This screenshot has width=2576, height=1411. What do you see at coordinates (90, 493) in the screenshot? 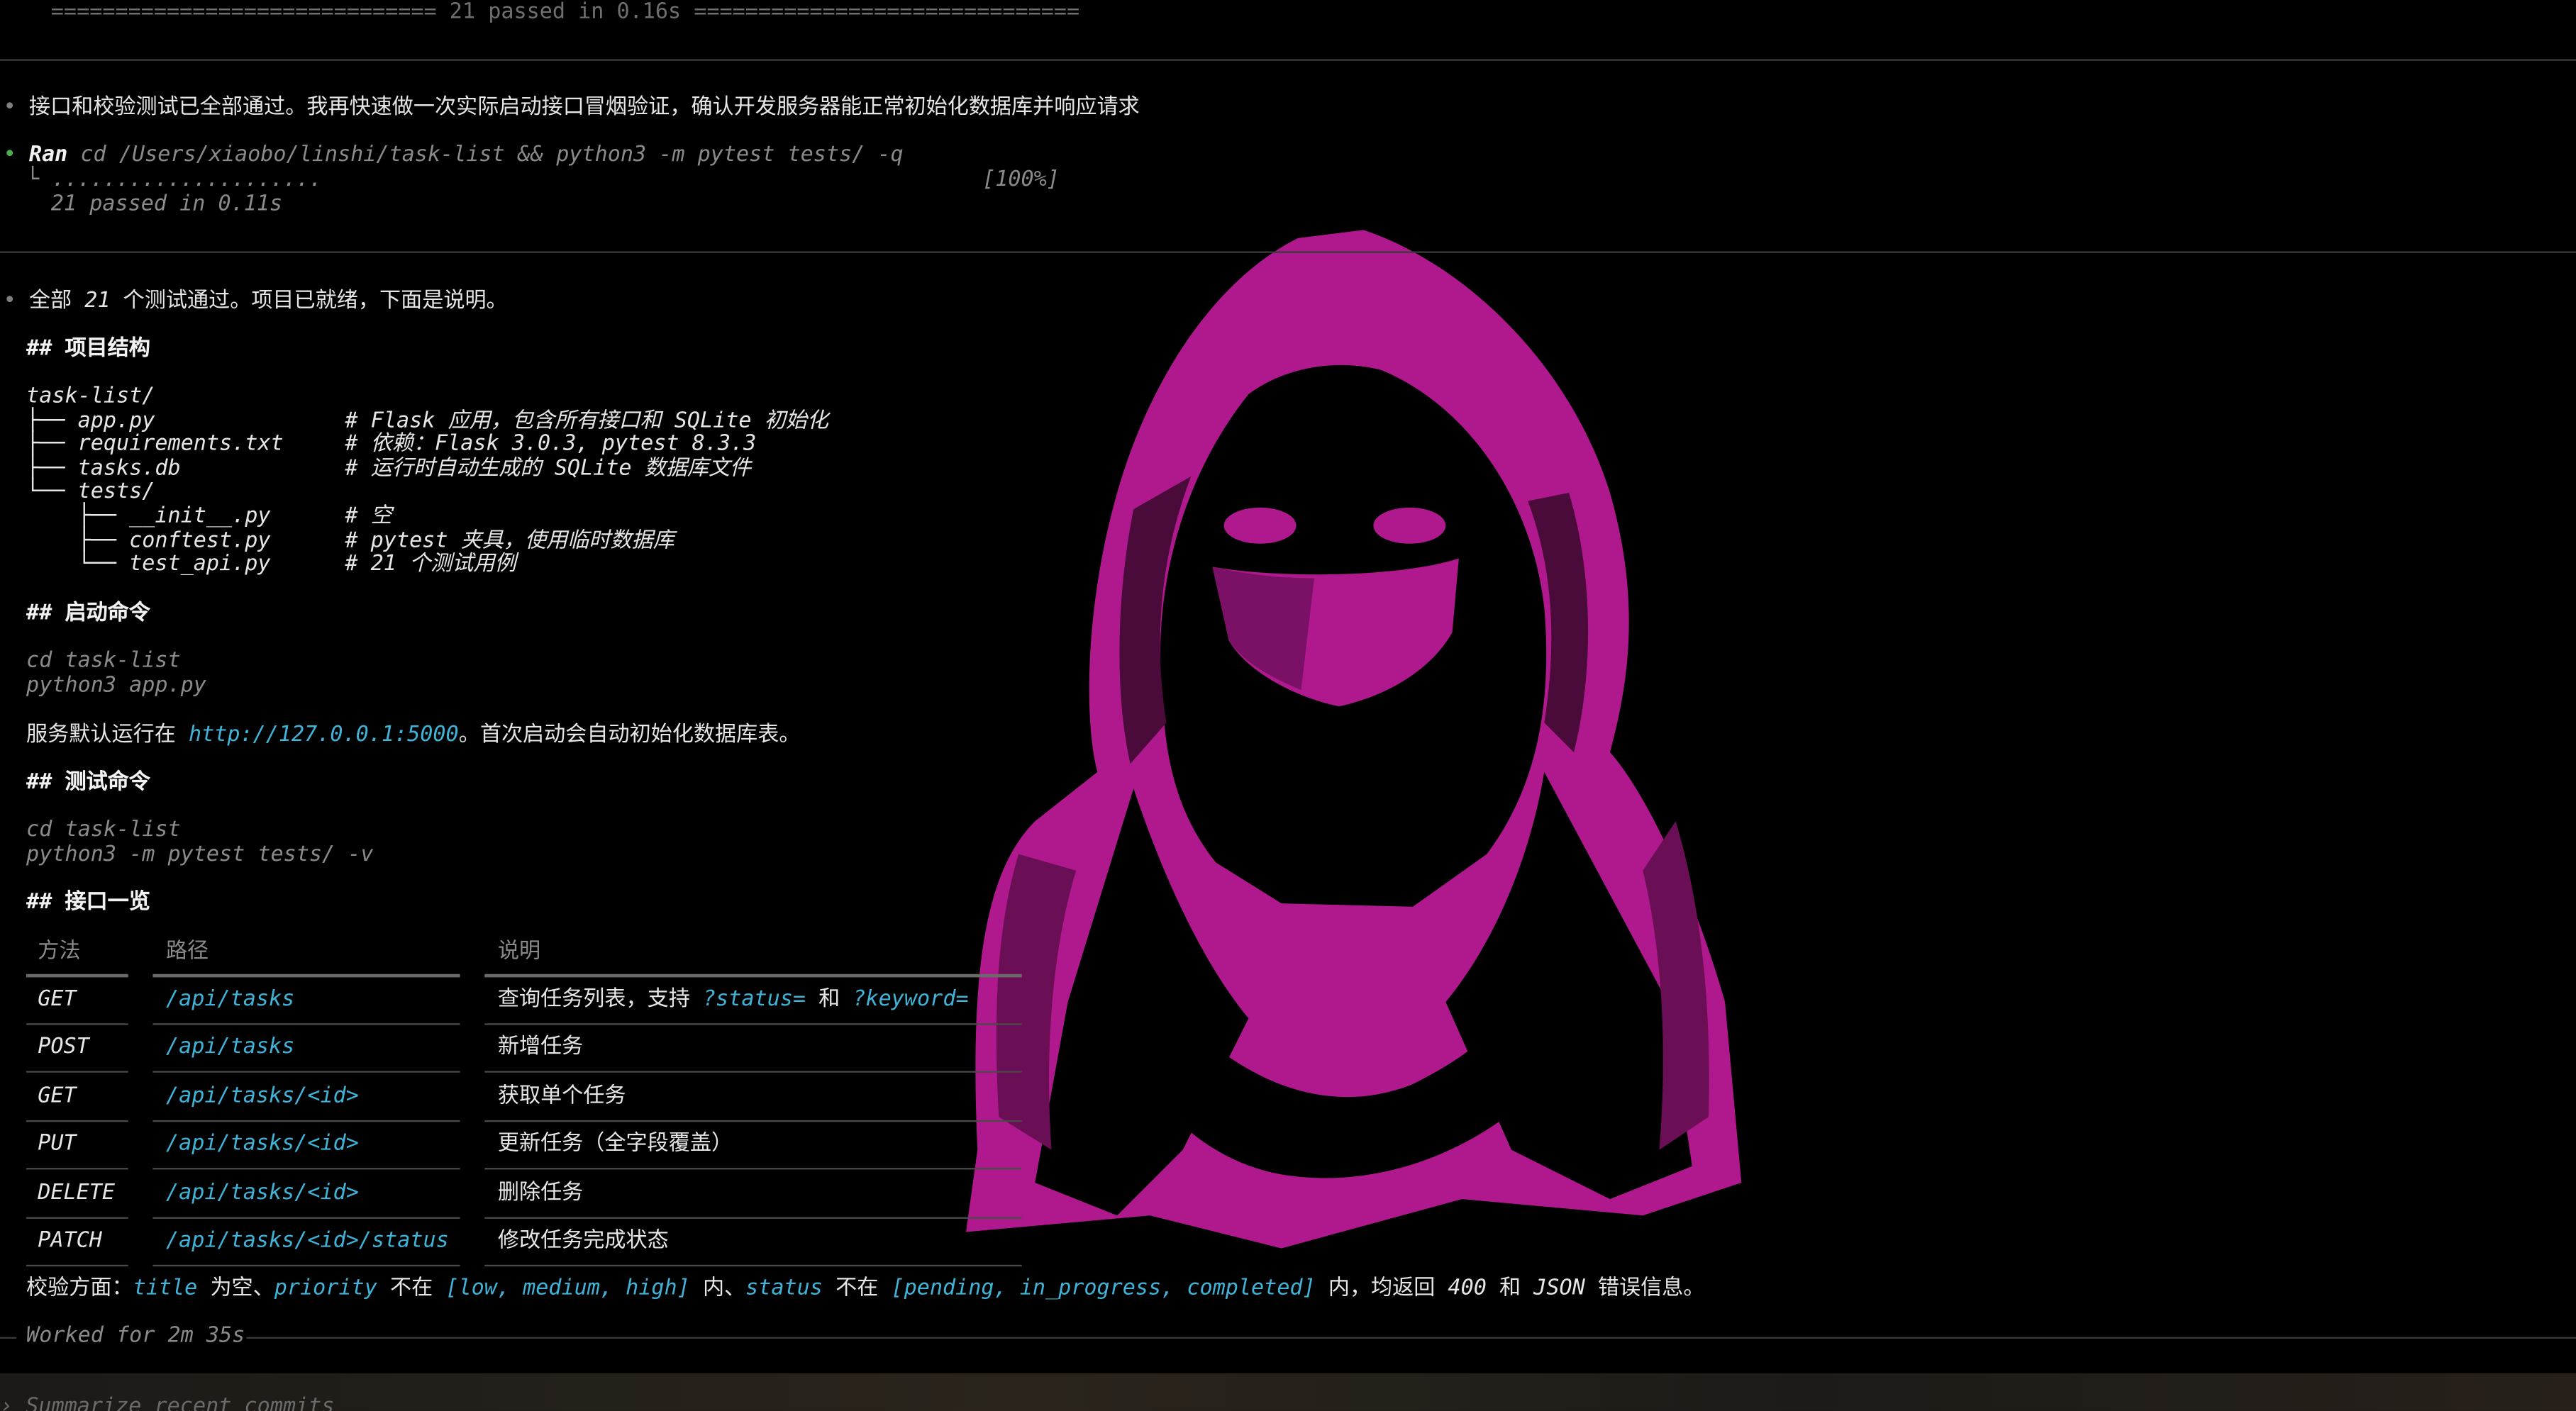
I see `tree-line: └── tests/` at bounding box center [90, 493].